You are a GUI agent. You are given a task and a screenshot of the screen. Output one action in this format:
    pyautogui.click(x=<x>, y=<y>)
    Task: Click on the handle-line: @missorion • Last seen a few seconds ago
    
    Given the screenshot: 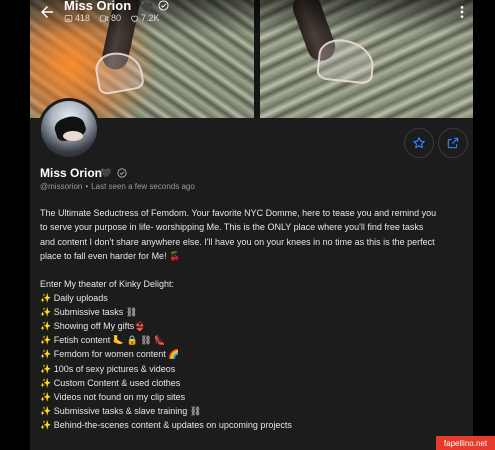 What is the action you would take?
    pyautogui.click(x=117, y=186)
    